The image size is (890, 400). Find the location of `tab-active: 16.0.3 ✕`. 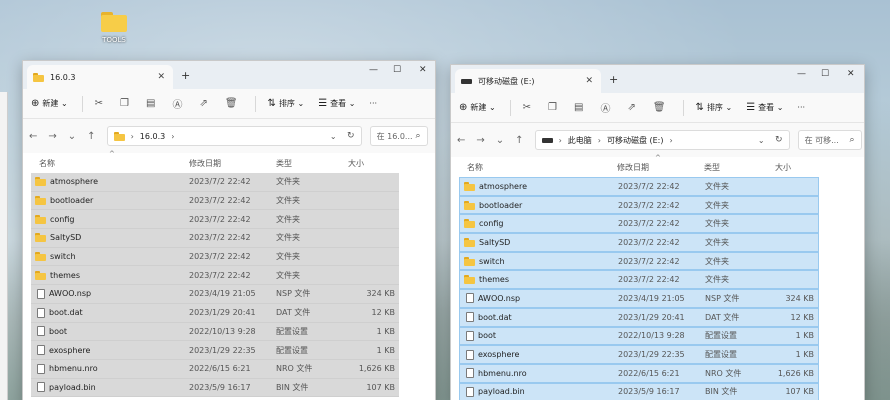

tab-active: 16.0.3 ✕ is located at coordinates (100, 77).